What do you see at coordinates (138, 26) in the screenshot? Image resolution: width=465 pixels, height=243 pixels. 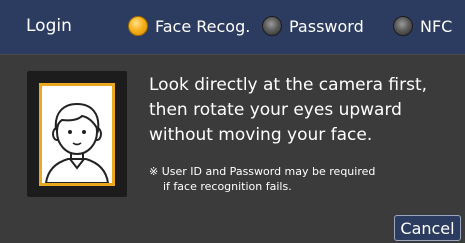 I see `radio-selected-icon` at bounding box center [138, 26].